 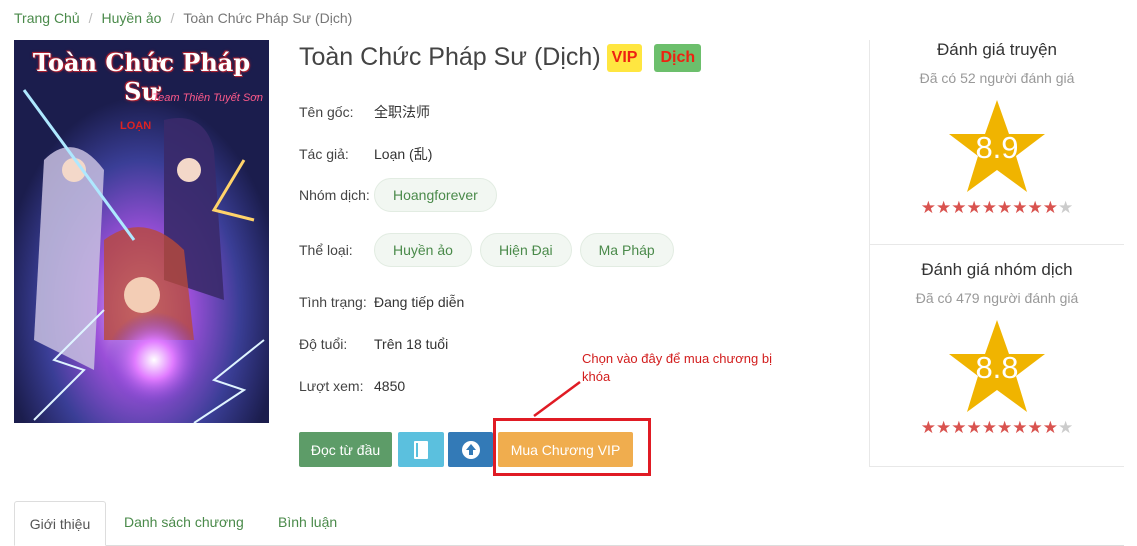 I want to click on breadcrumb-current: Toàn Chức Pháp Sư (Dịch), so click(x=268, y=18).